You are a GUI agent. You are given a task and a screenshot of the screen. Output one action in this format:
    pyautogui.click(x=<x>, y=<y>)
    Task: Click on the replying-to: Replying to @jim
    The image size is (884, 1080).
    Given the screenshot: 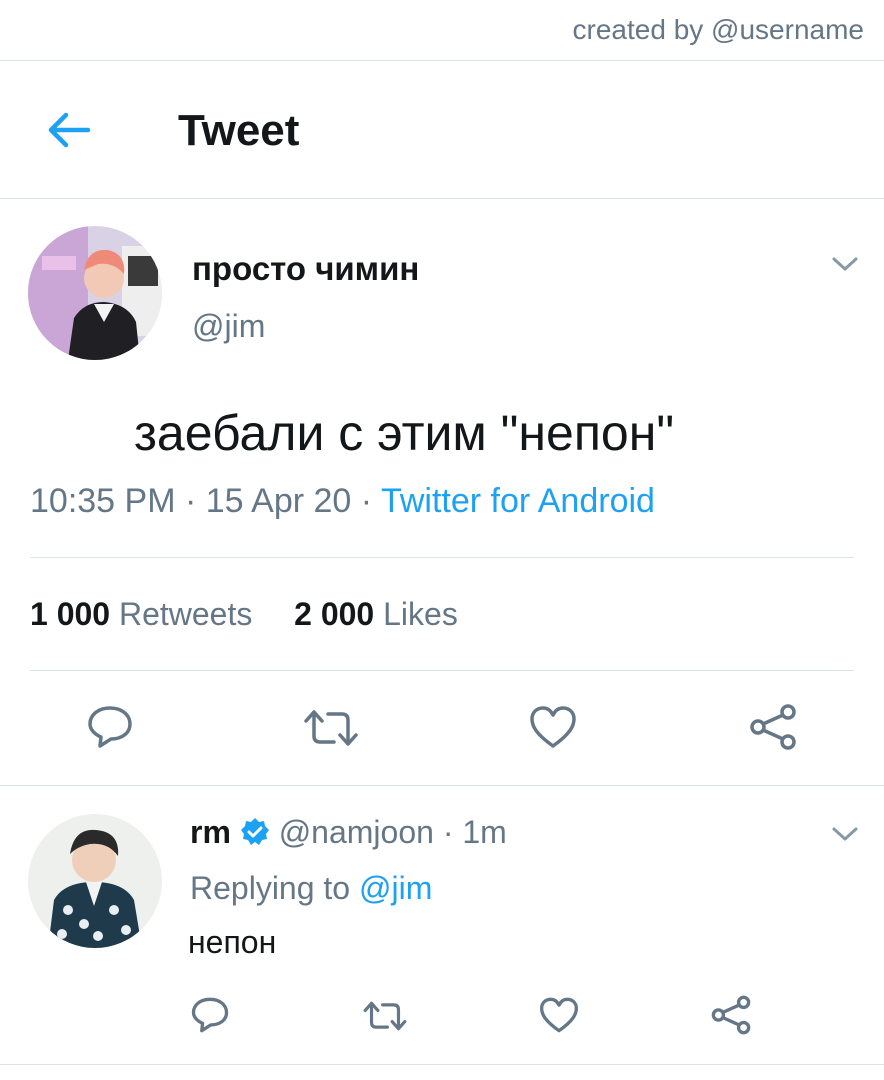 What is the action you would take?
    pyautogui.click(x=311, y=888)
    